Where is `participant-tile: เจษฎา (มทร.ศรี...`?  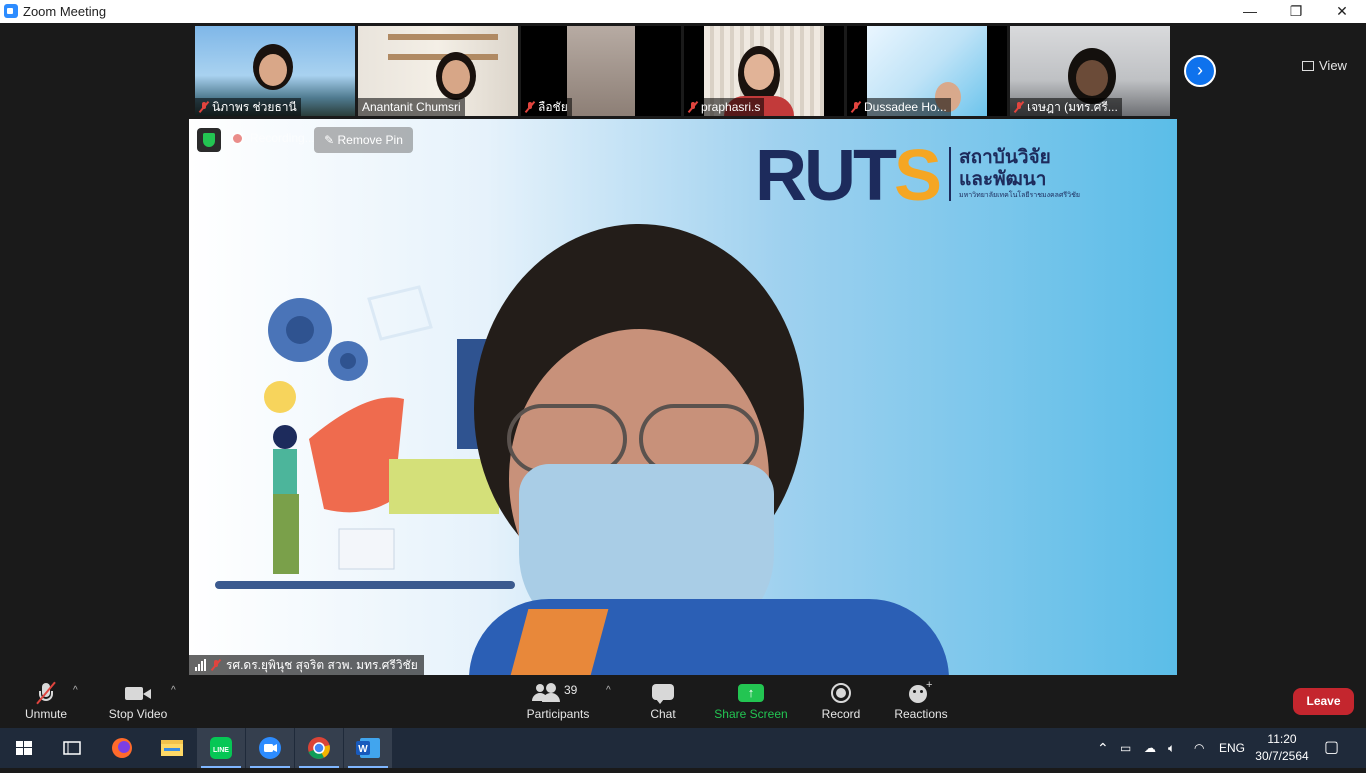 participant-tile: เจษฎา (มทร.ศรี... is located at coordinates (1090, 71).